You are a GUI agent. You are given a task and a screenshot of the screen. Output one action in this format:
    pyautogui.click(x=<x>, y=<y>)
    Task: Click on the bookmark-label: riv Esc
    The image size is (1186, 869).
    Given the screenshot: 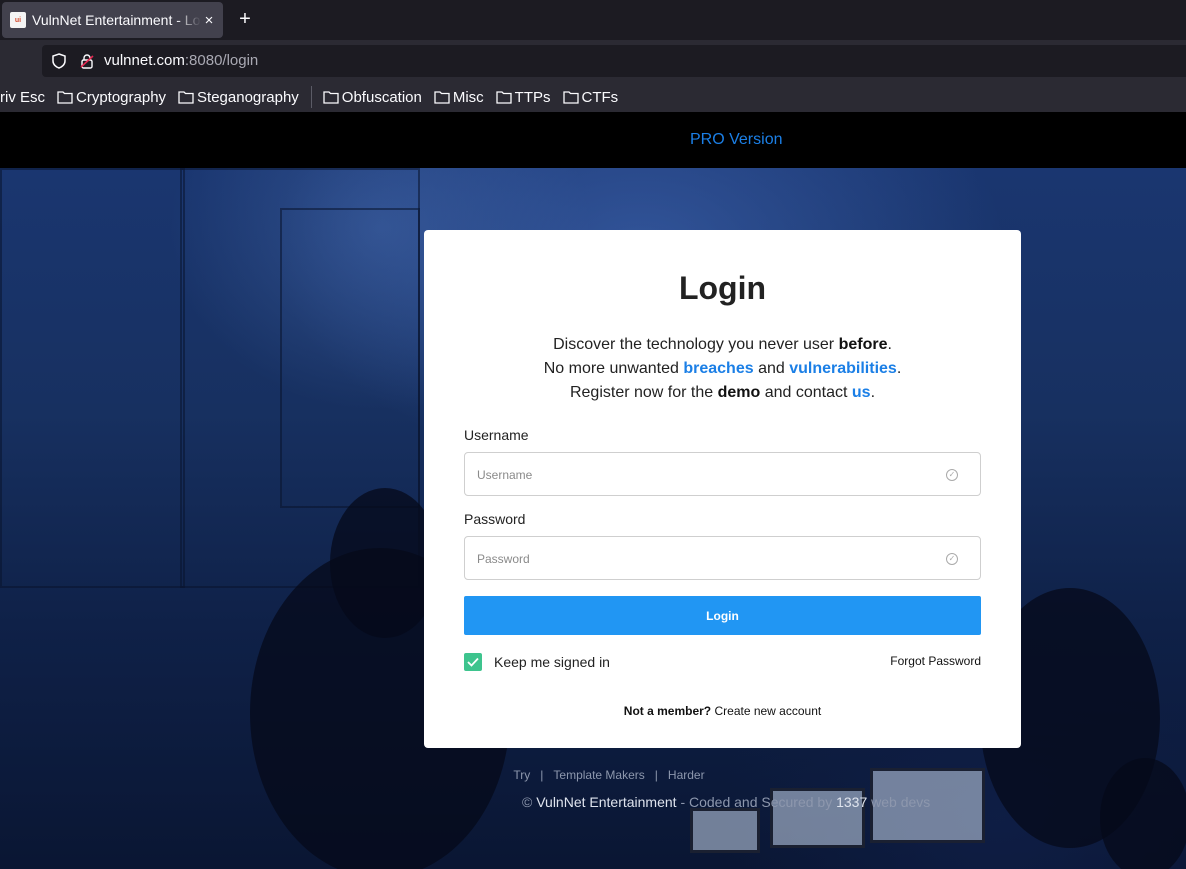 What is the action you would take?
    pyautogui.click(x=22, y=97)
    